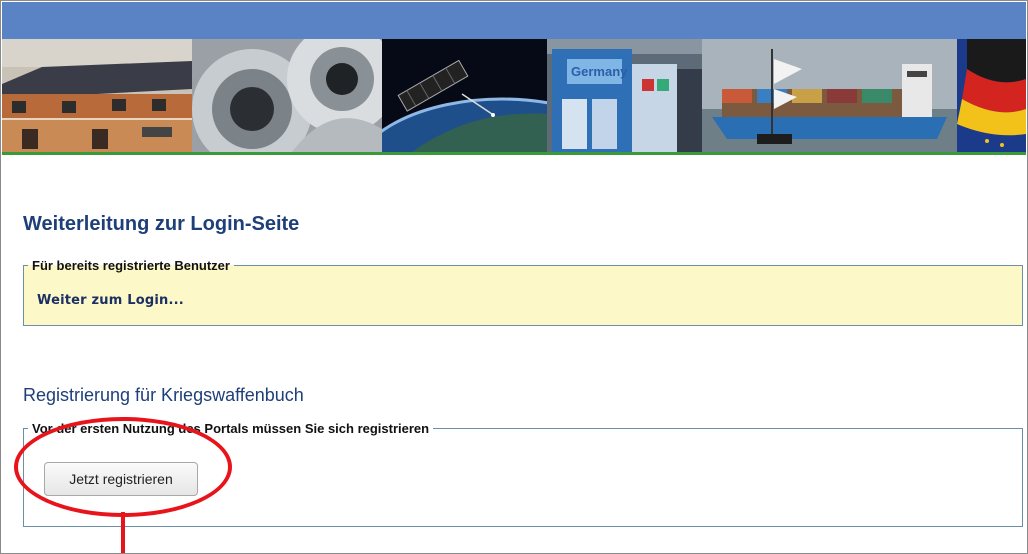 The image size is (1028, 554). What do you see at coordinates (514, 20) in the screenshot?
I see `header-bar` at bounding box center [514, 20].